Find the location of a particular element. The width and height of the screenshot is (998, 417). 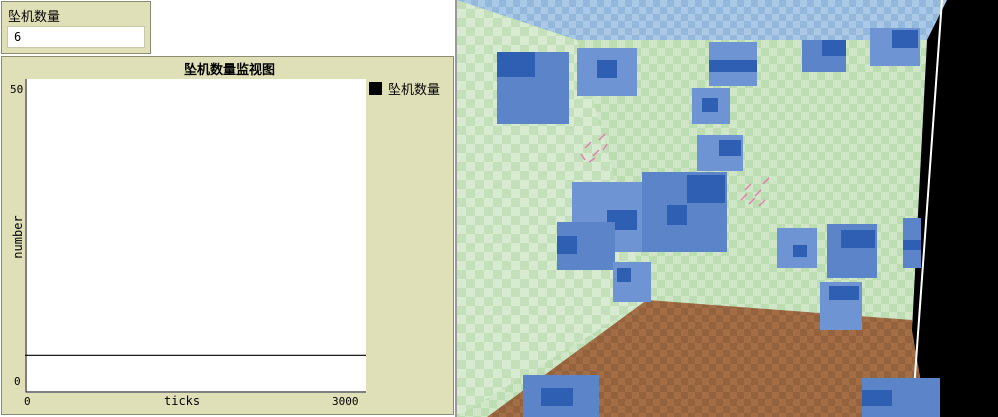

x-tick-max: 3000 is located at coordinates (345, 401).